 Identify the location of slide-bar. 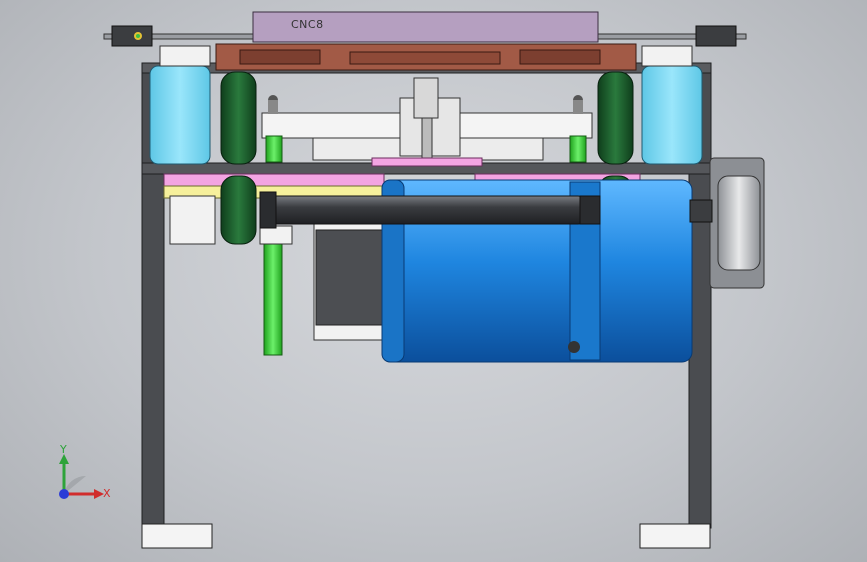
(427, 121).